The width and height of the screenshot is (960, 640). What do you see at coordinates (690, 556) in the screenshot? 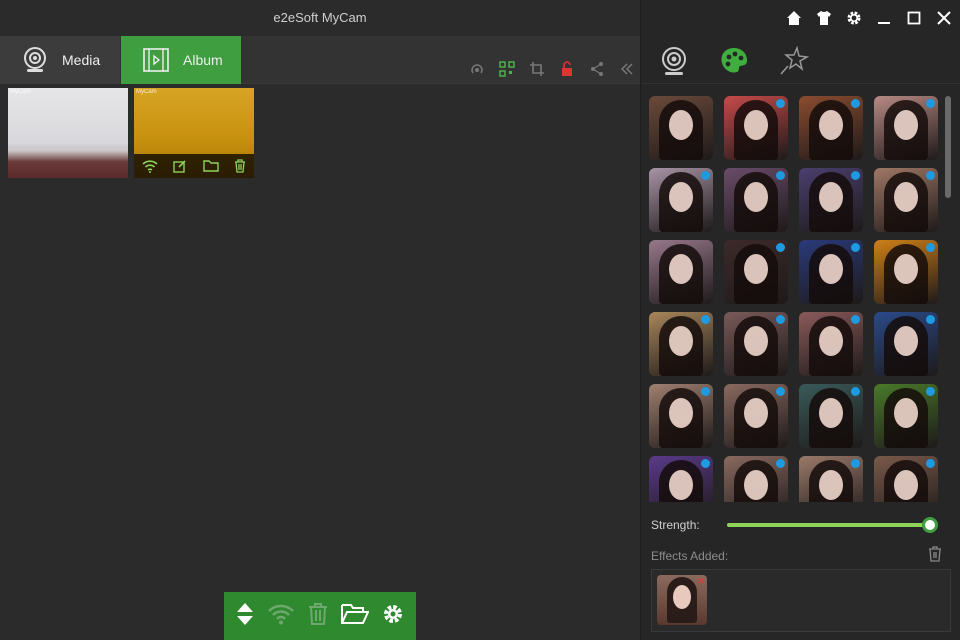
I see `effects-added-label: Effects Added:` at bounding box center [690, 556].